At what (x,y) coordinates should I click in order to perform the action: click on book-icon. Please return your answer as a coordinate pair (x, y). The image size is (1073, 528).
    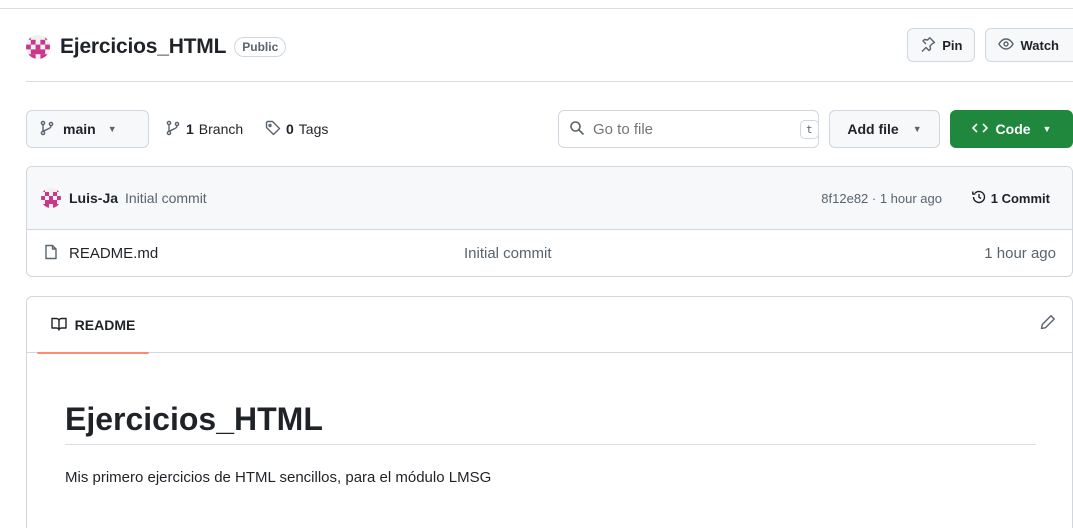
    Looking at the image, I should click on (58, 325).